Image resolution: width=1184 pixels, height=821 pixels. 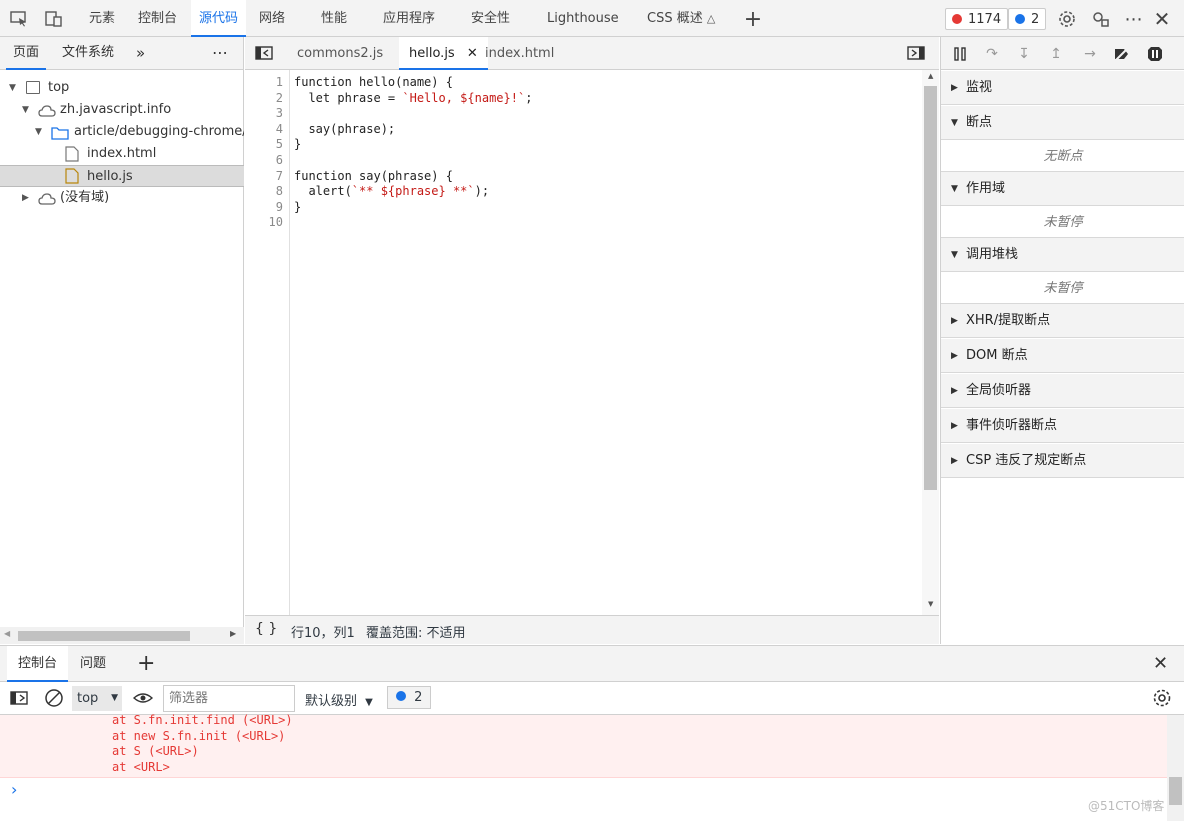 What do you see at coordinates (930, 76) in the screenshot?
I see `scroll-up-icon: ▲` at bounding box center [930, 76].